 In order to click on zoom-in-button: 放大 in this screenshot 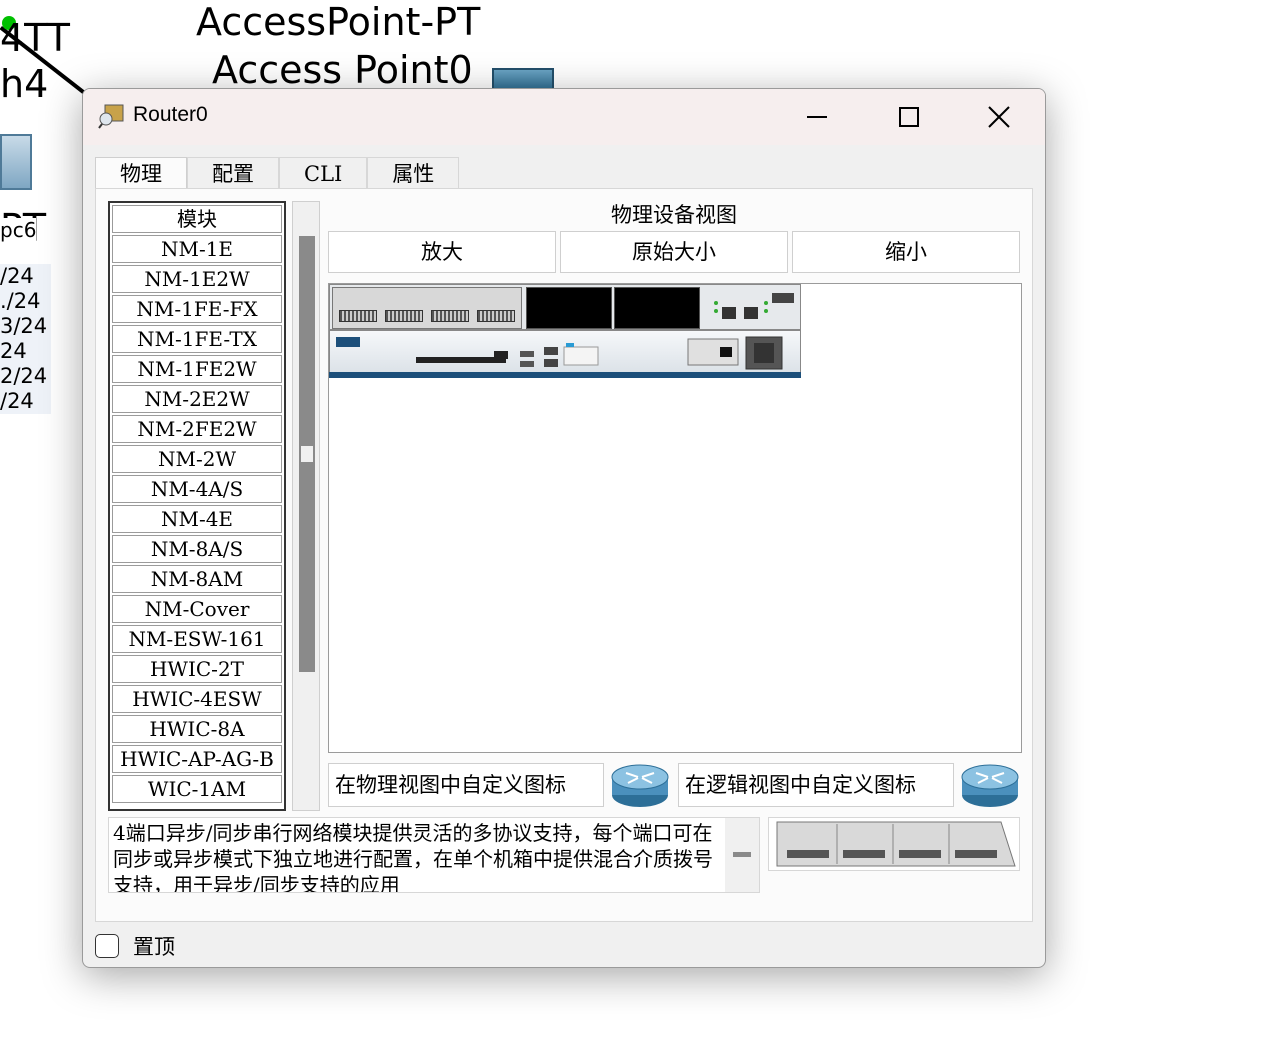, I will do `click(442, 252)`.